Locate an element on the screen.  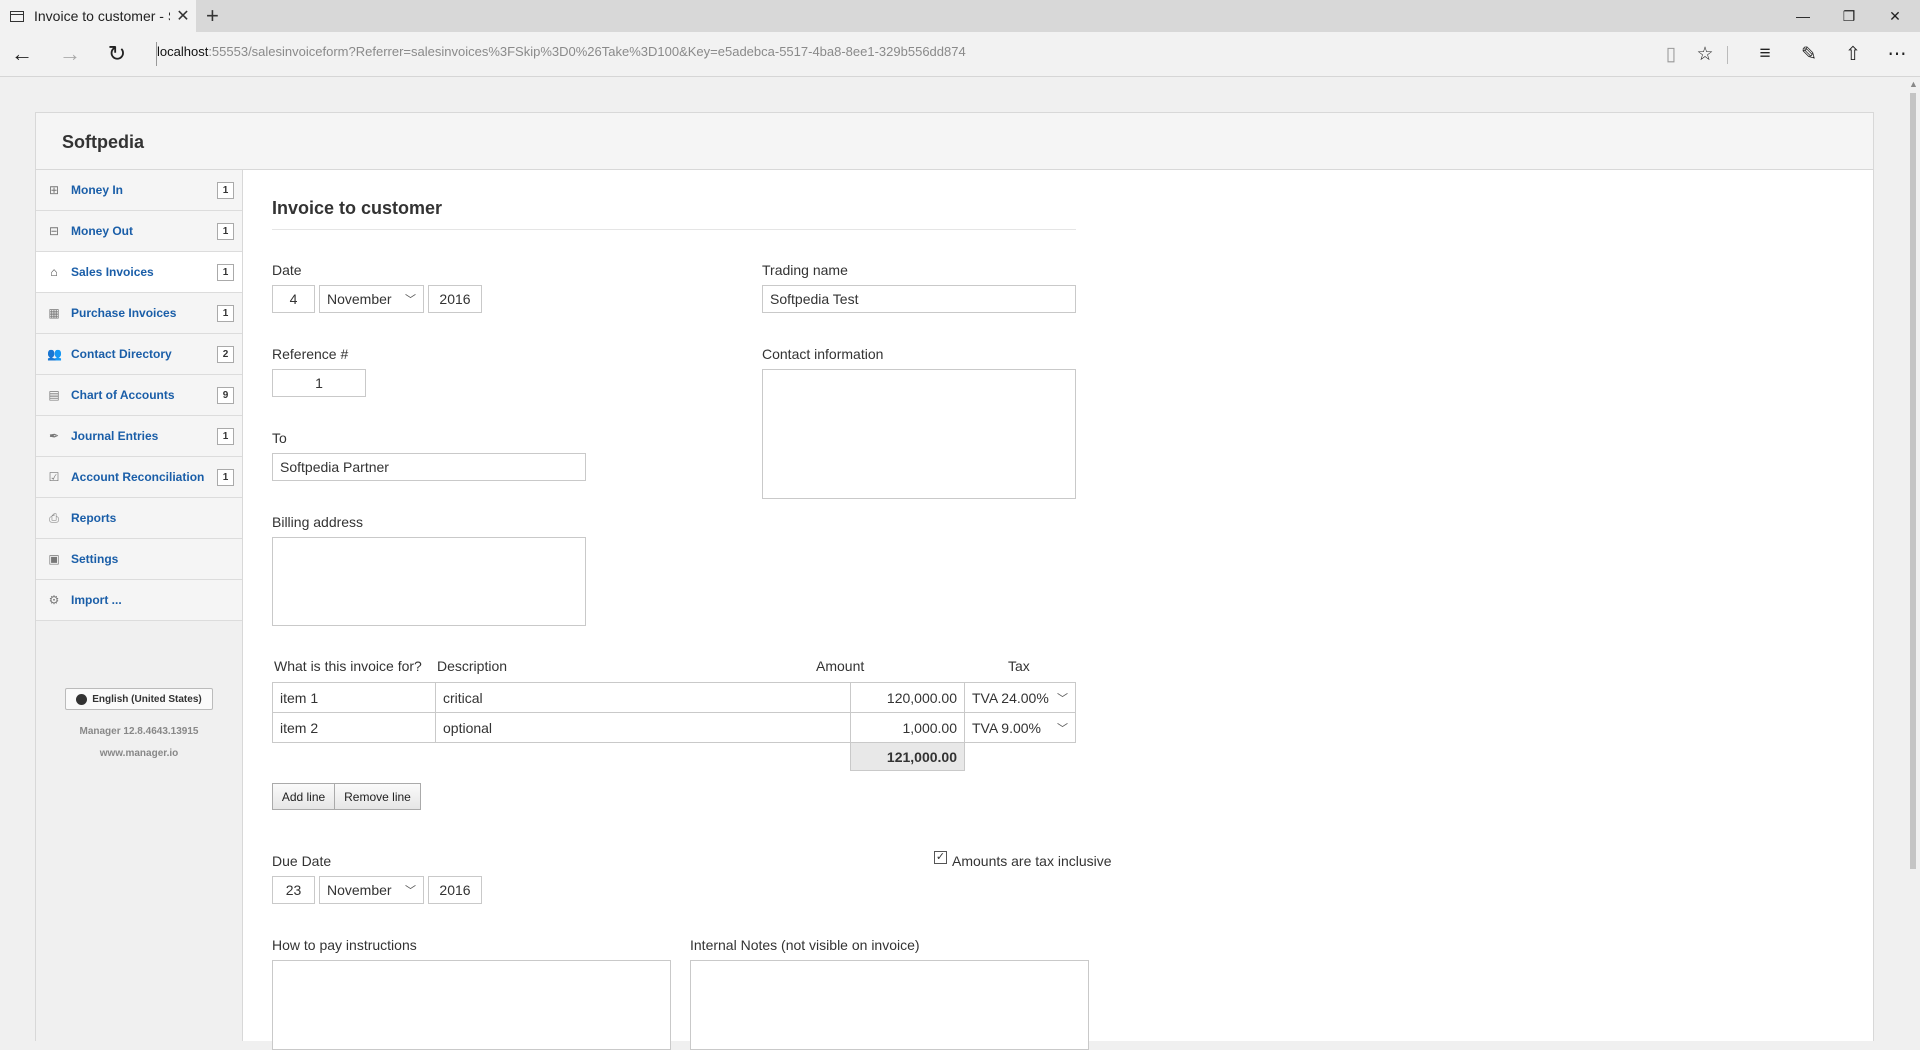
contact-information-textarea is located at coordinates (919, 434).